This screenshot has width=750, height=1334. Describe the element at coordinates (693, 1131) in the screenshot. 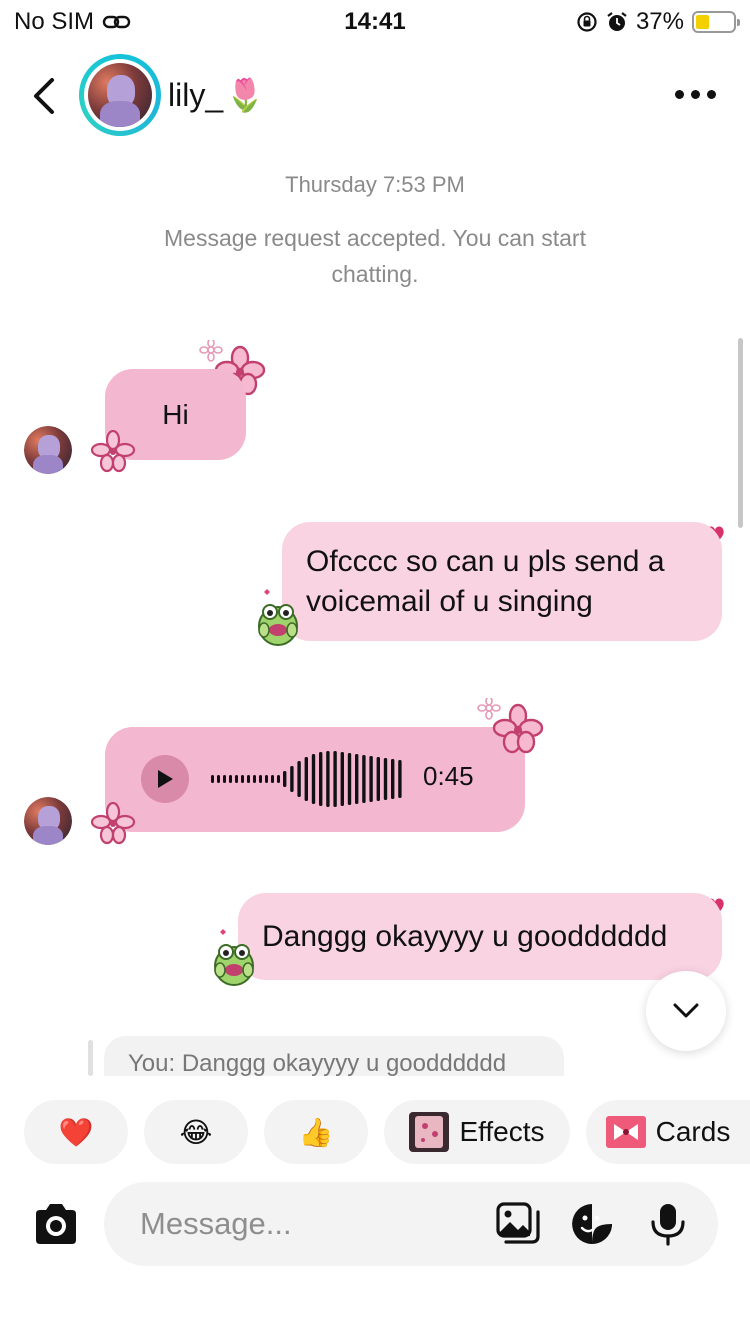

I see `cards-label: Cards` at that location.